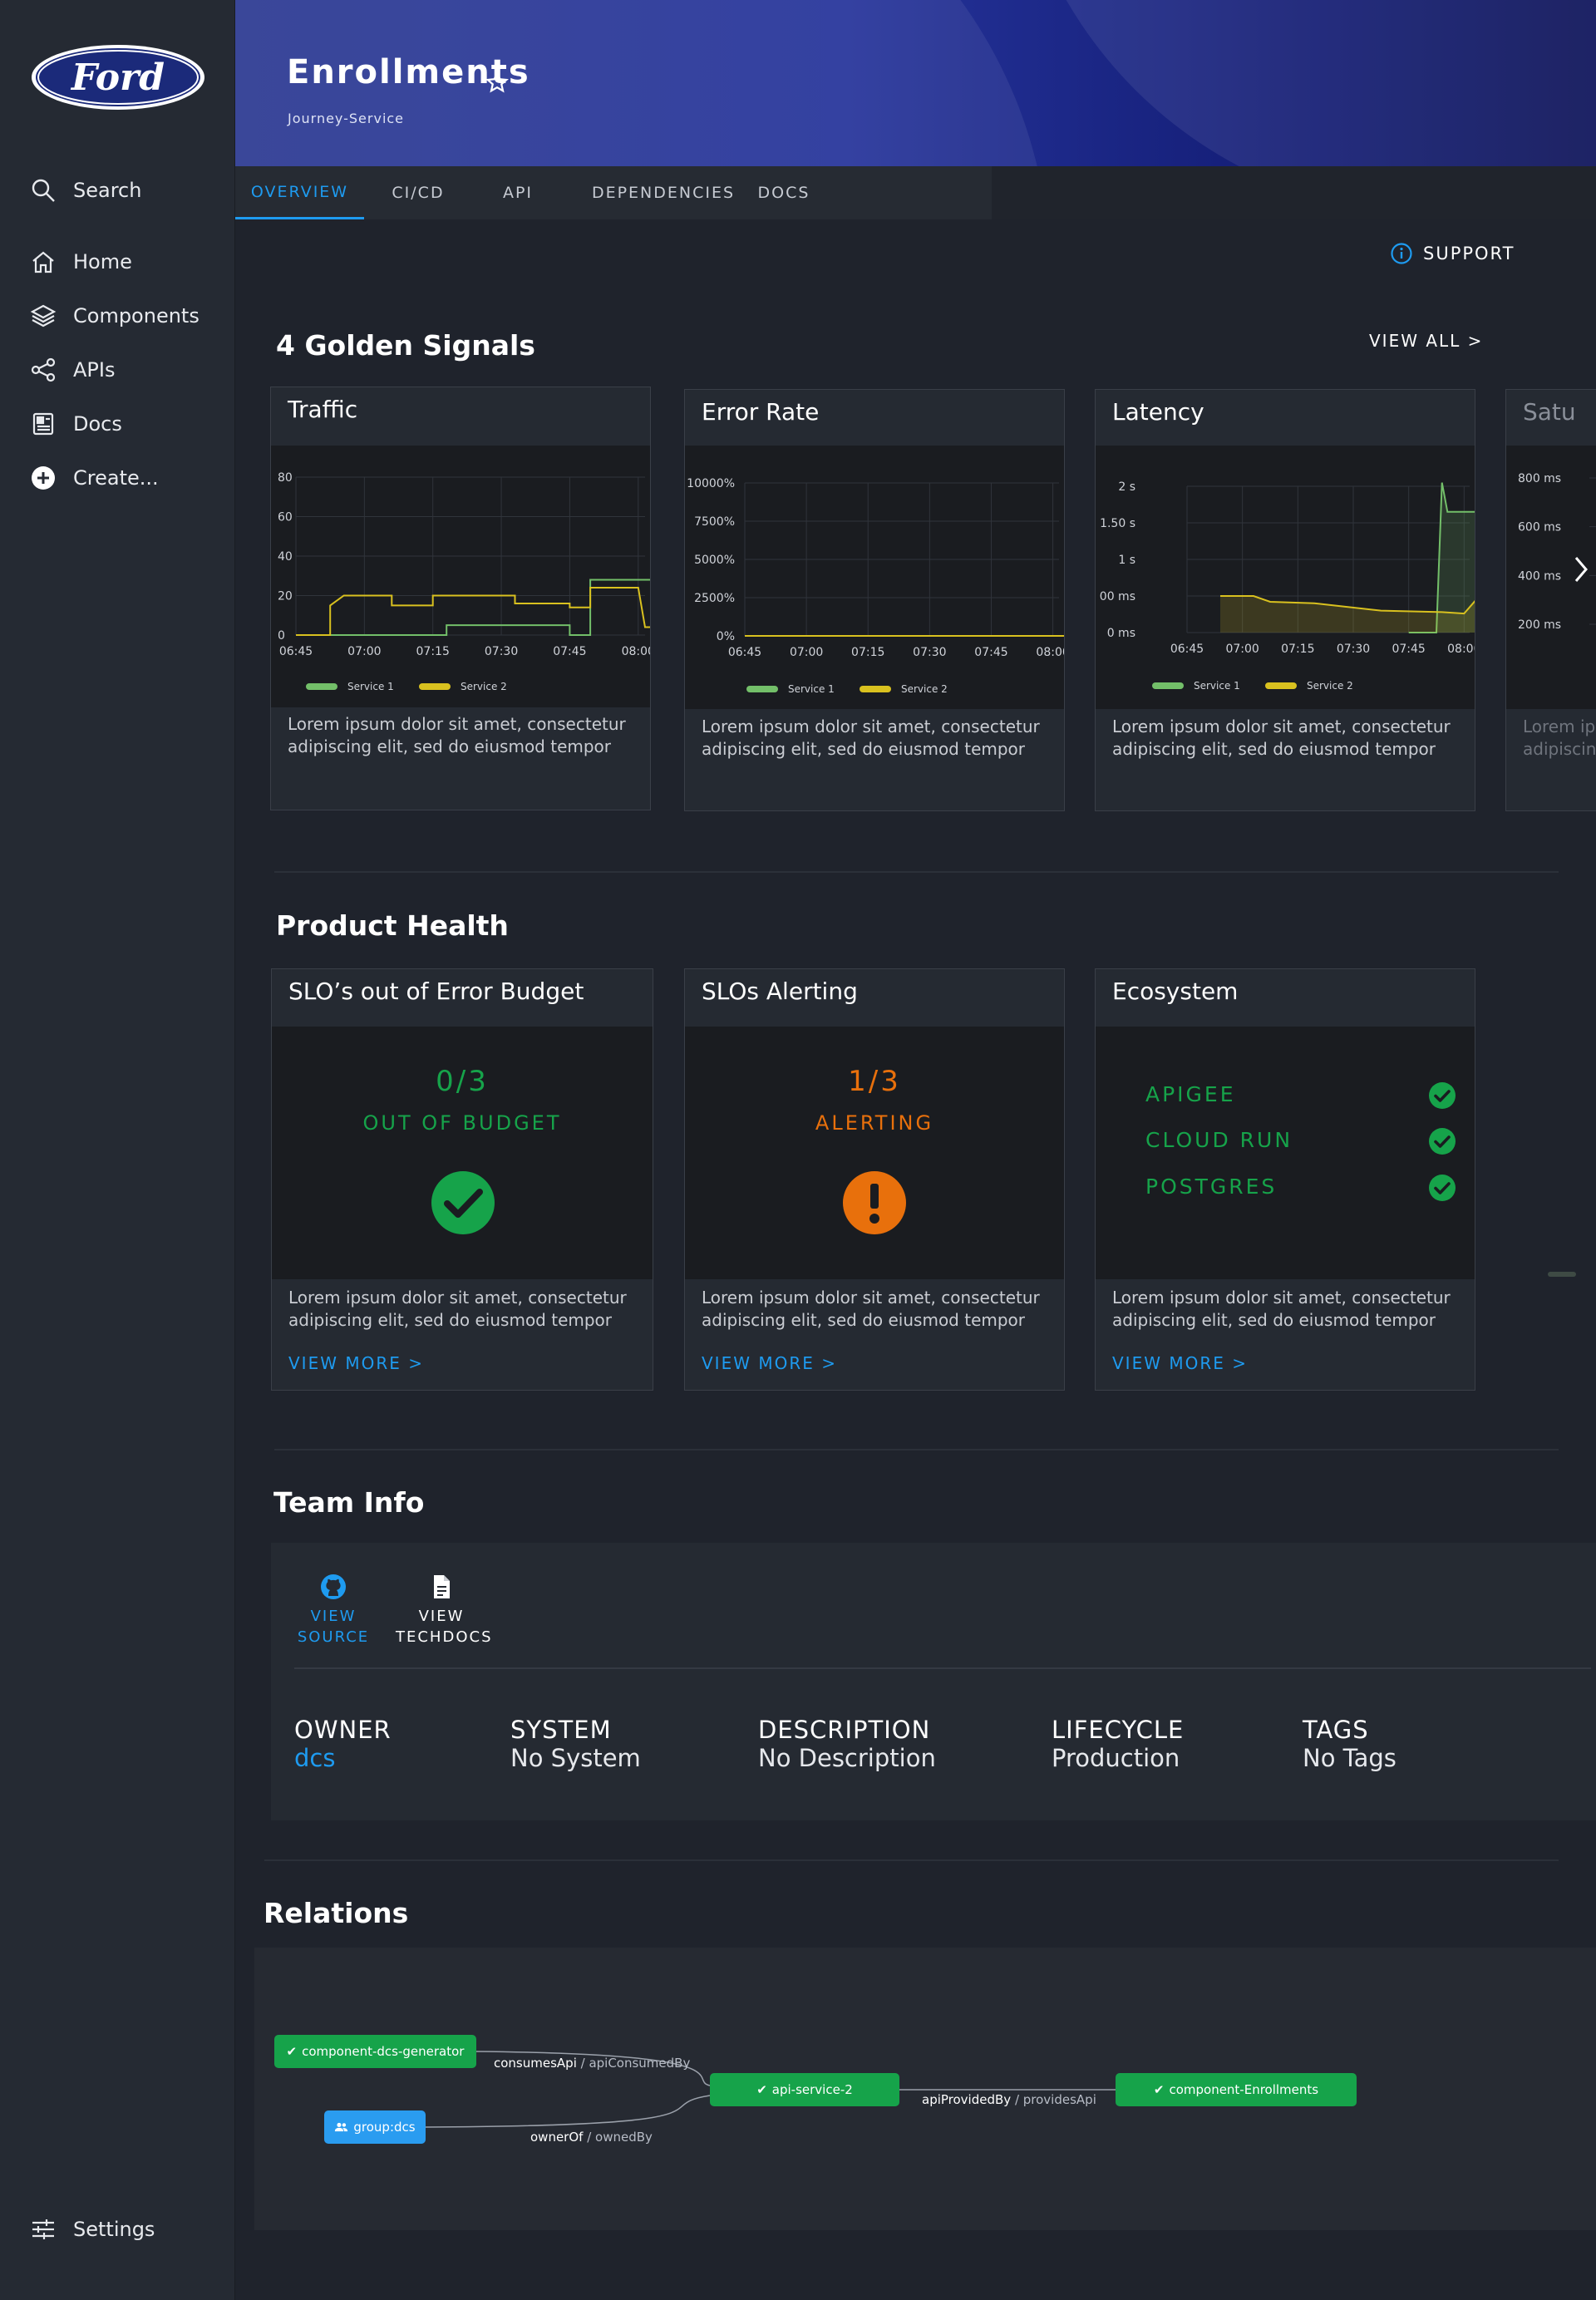 The width and height of the screenshot is (1596, 2300). What do you see at coordinates (1242, 650) in the screenshot?
I see `x-tick-label: 07:00` at bounding box center [1242, 650].